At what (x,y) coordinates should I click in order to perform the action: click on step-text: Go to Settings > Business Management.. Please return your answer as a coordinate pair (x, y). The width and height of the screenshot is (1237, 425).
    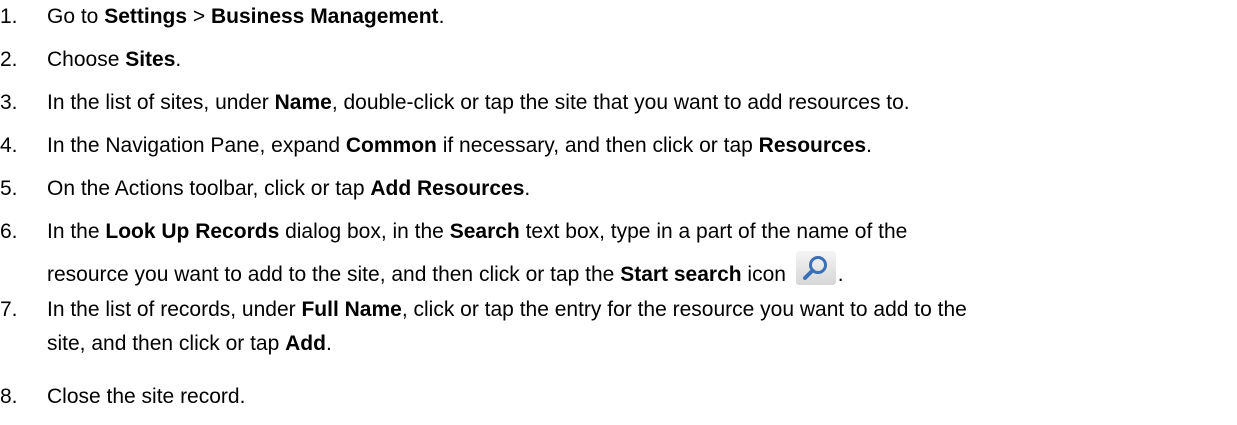
    Looking at the image, I should click on (246, 16).